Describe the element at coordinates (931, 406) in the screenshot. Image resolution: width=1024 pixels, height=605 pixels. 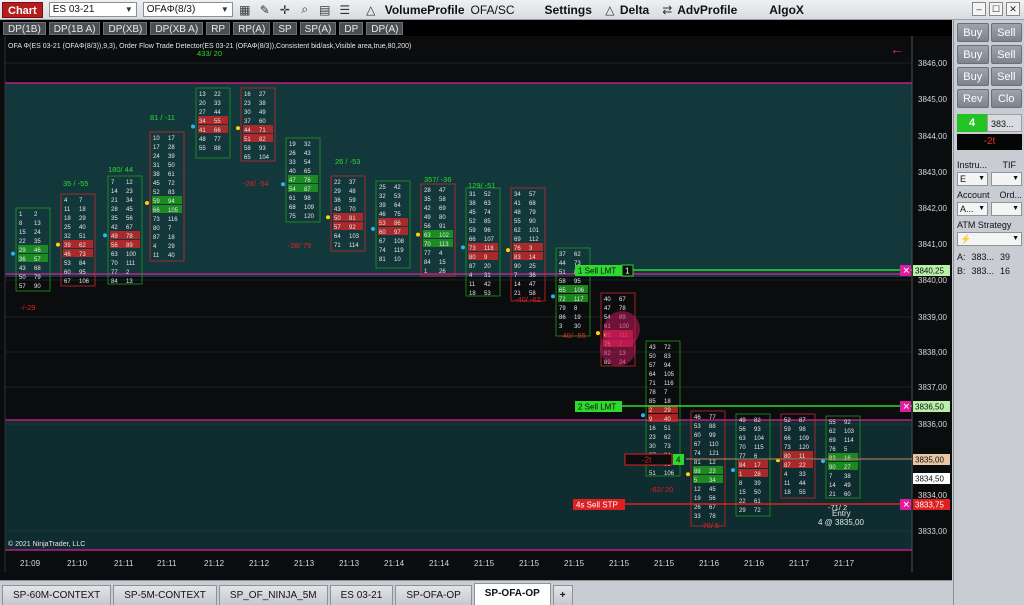
I see `price-tag-sell-lmt-2: 3836,50` at that location.